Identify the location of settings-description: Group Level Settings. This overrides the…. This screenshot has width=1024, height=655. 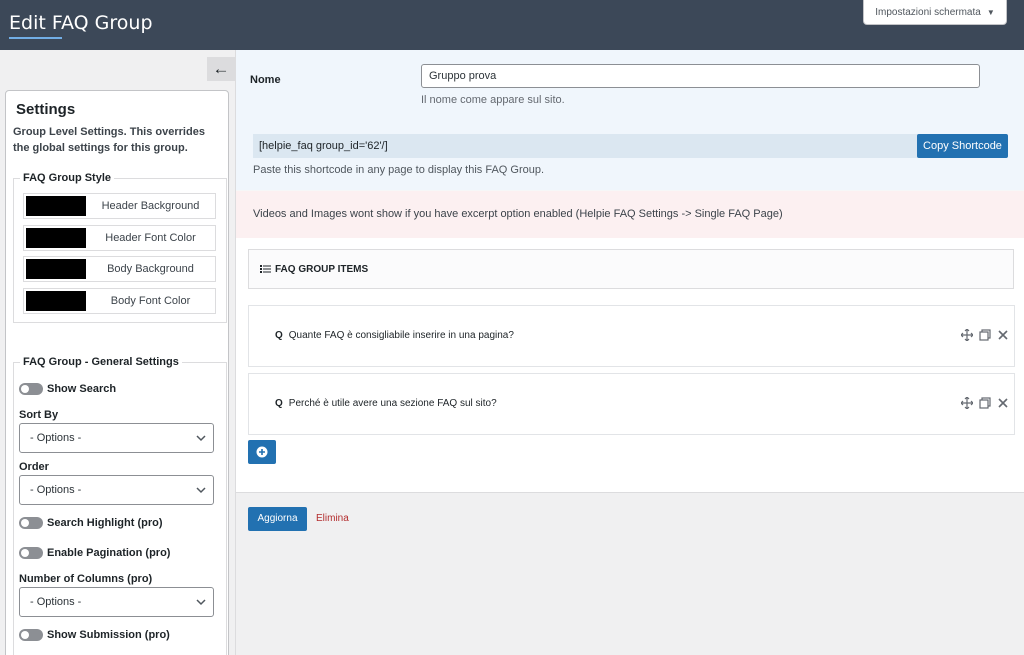
(109, 140).